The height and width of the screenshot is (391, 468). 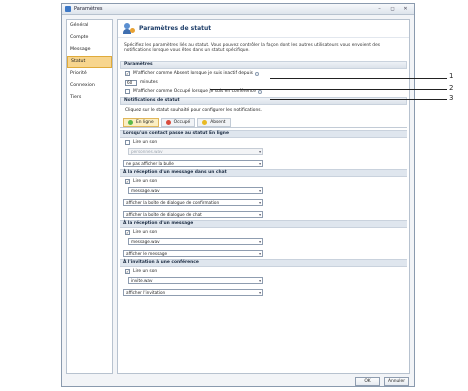 What do you see at coordinates (263, 224) in the screenshot?
I see `group-message: À la réception d'un message` at bounding box center [263, 224].